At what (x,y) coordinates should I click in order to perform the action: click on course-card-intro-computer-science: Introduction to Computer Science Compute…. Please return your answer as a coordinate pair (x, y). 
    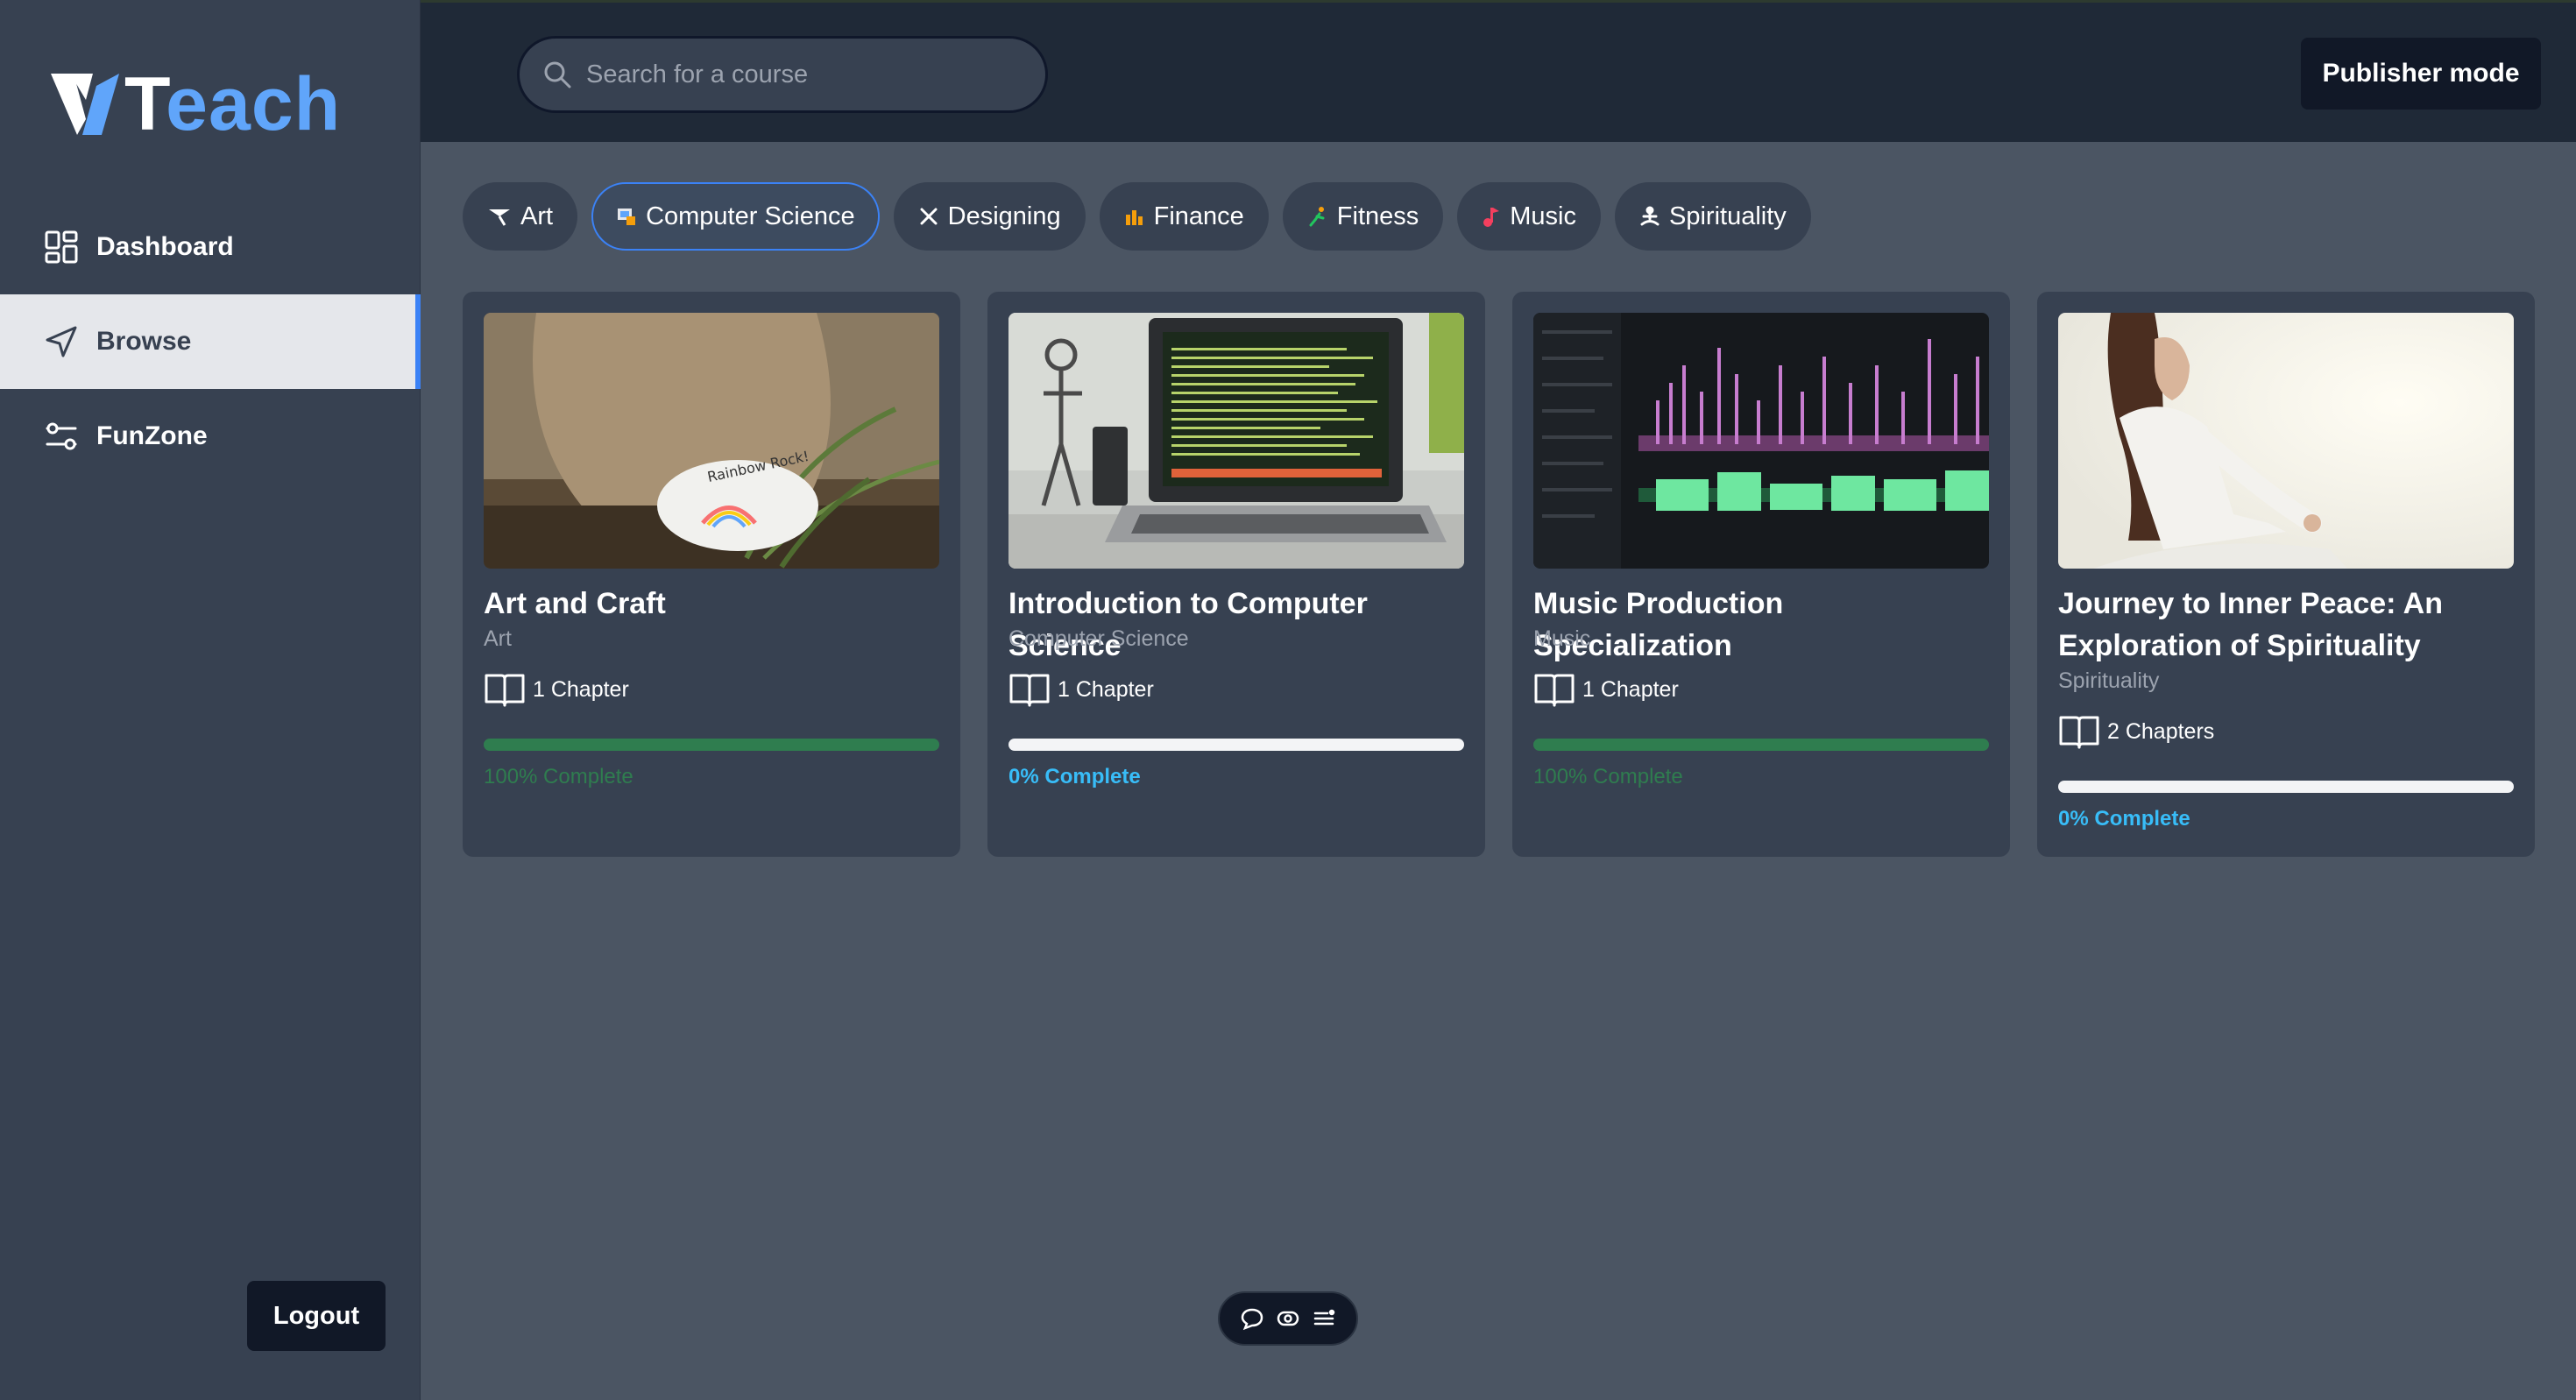
    Looking at the image, I should click on (1236, 574).